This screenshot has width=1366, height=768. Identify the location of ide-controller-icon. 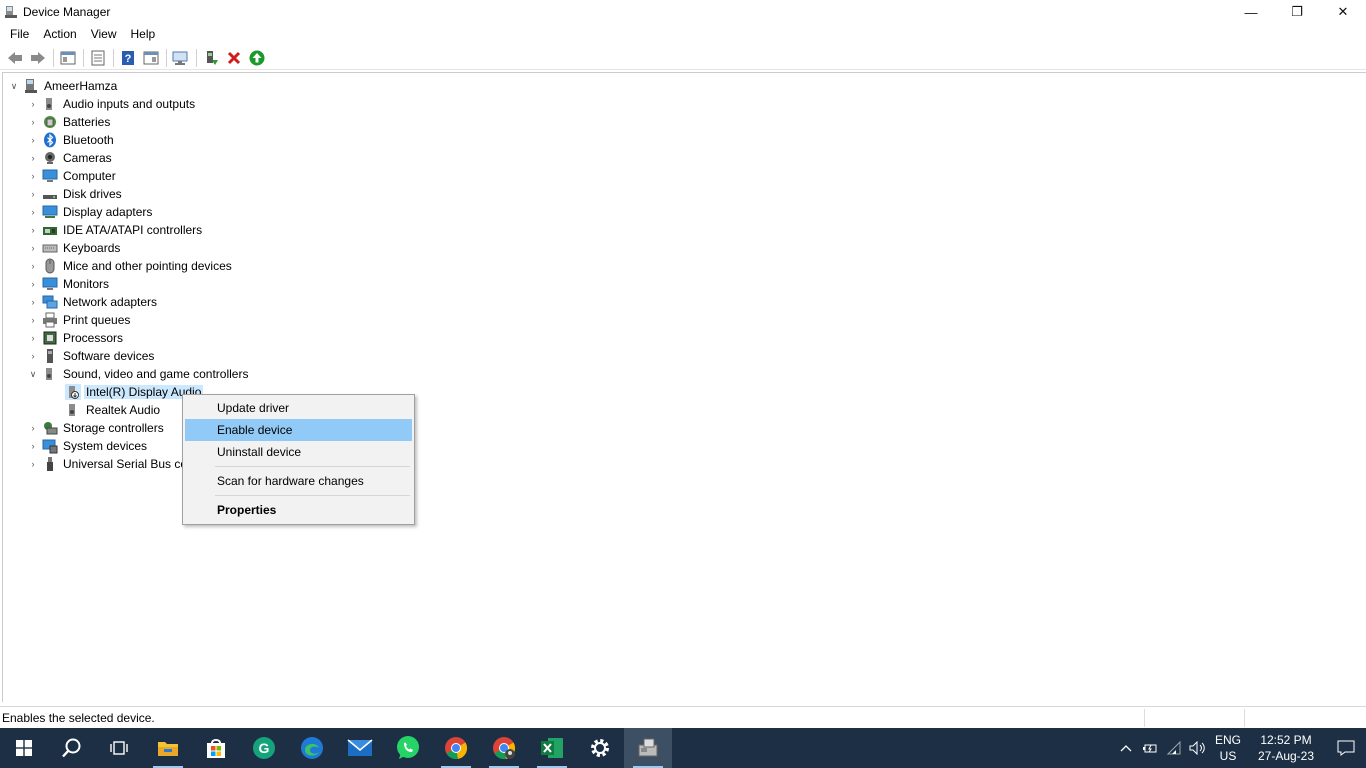
(50, 230).